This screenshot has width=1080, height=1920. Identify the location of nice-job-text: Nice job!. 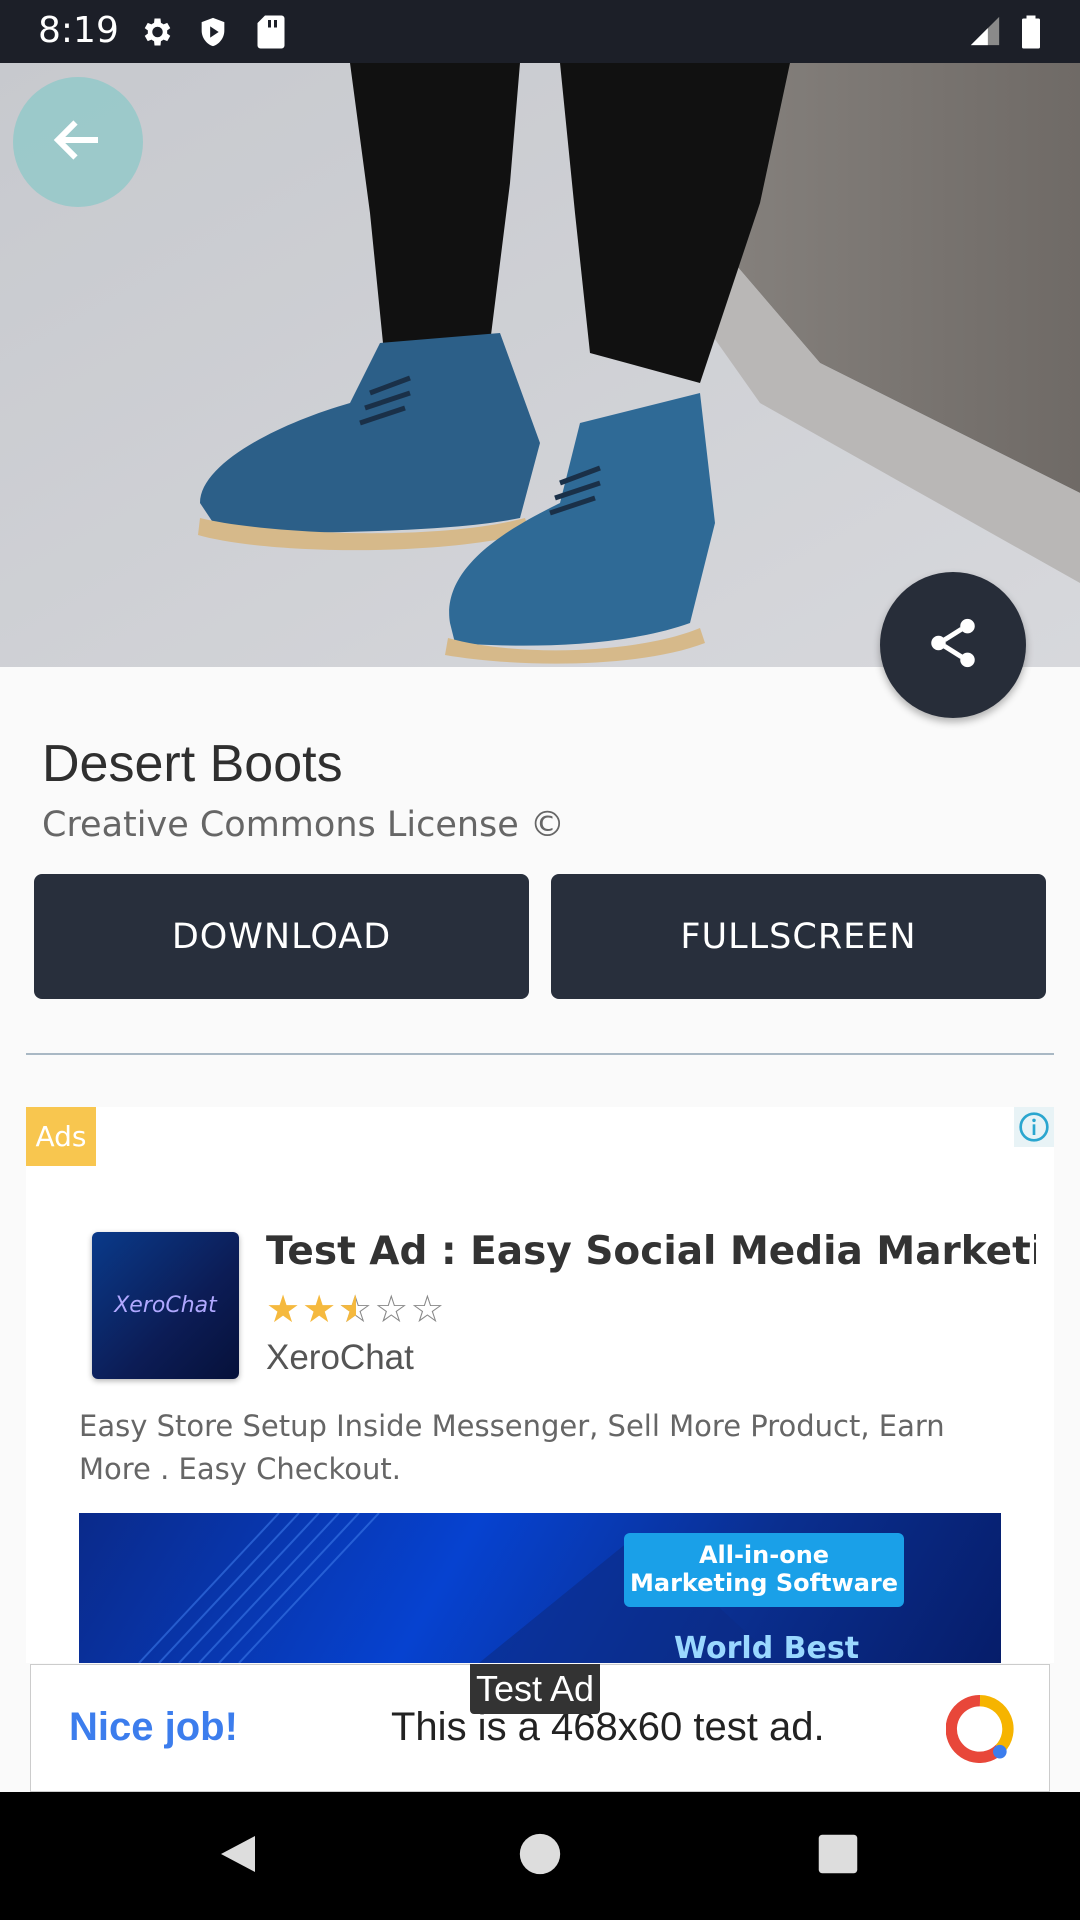
(153, 1727).